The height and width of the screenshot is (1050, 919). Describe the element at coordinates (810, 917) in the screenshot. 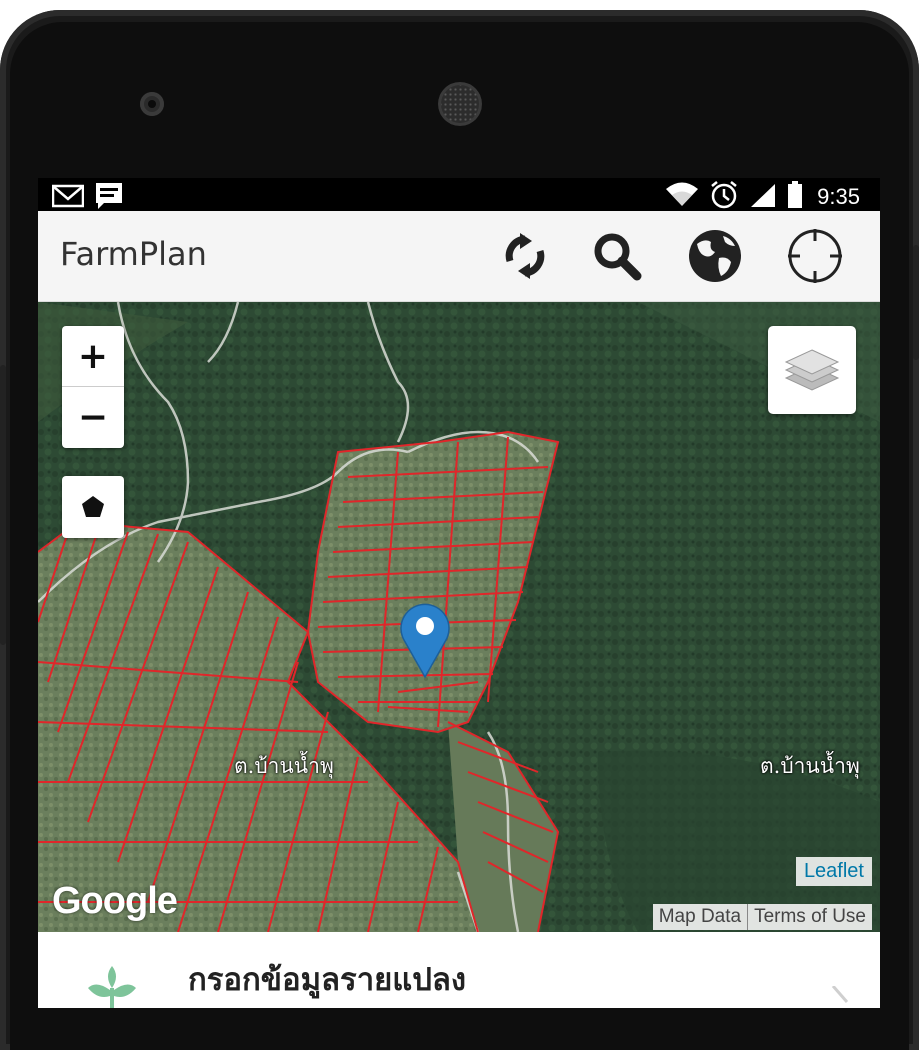

I see `terms-of-use-link: Terms of Use` at that location.